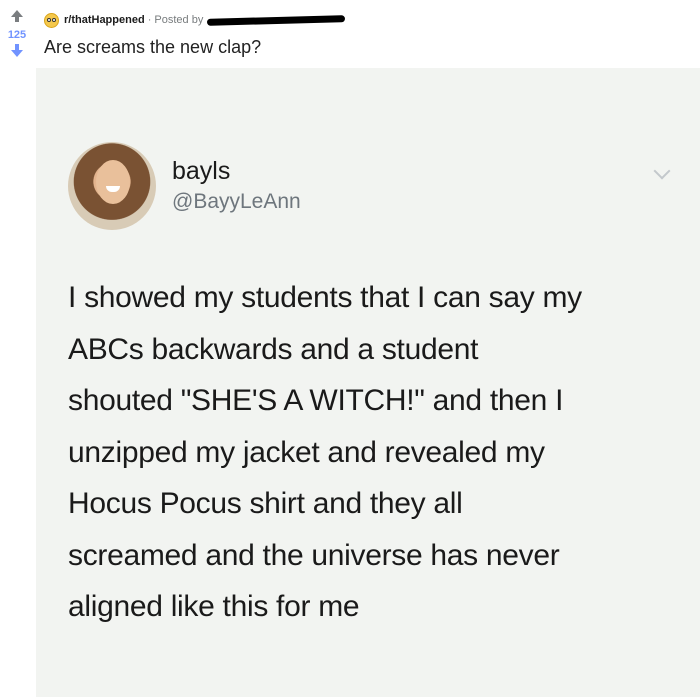 Image resolution: width=700 pixels, height=697 pixels. I want to click on chevron-down-icon, so click(662, 171).